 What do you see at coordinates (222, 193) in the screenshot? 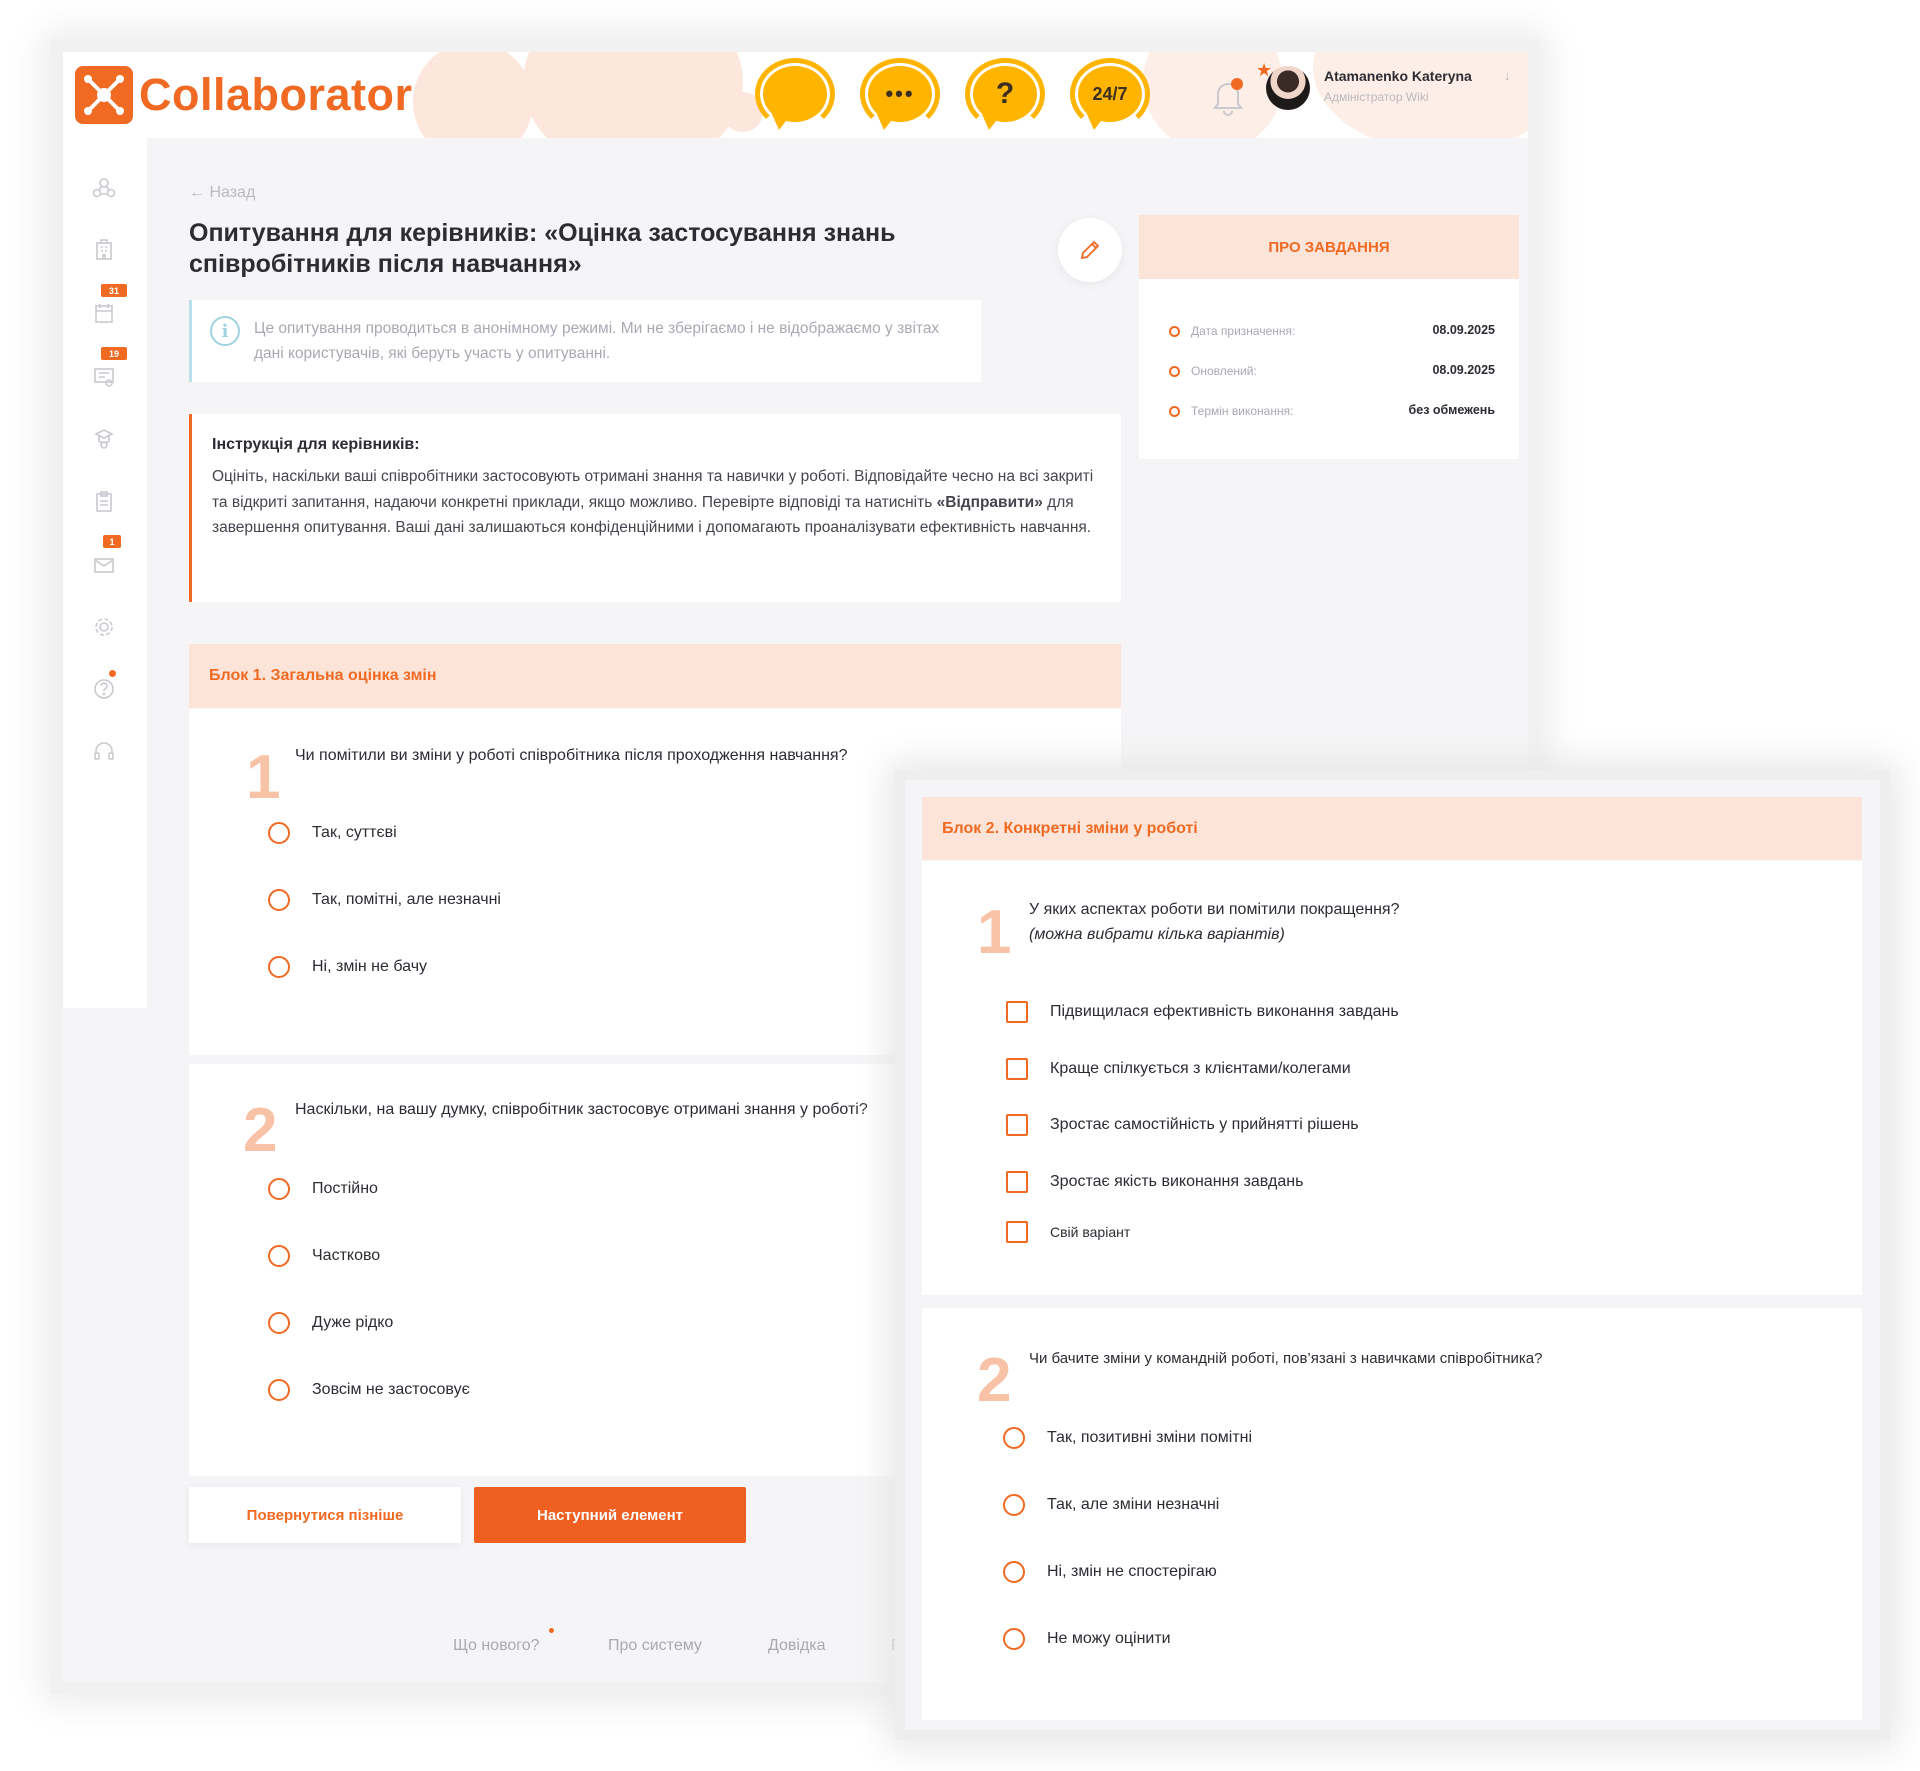
I see `back-link: ← Назад` at bounding box center [222, 193].